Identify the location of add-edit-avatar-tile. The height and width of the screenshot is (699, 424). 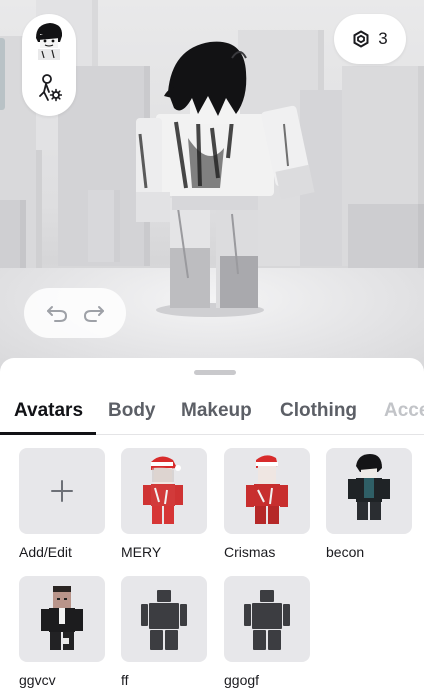
(62, 491).